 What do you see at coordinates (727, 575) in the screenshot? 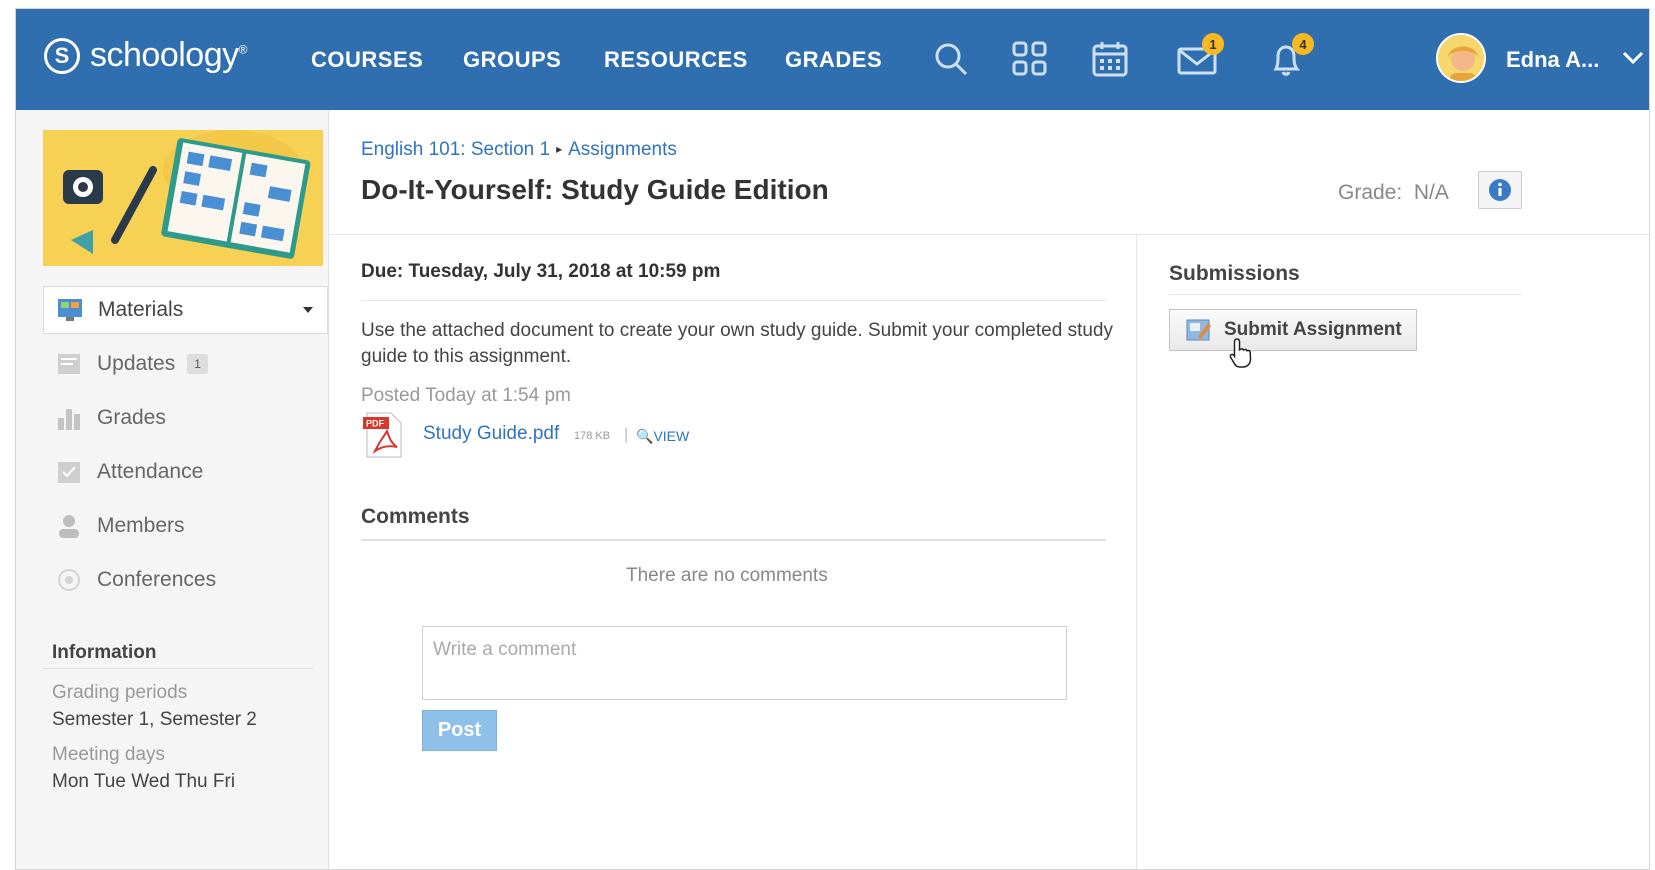
I see `no-comments-message: There are no comments` at bounding box center [727, 575].